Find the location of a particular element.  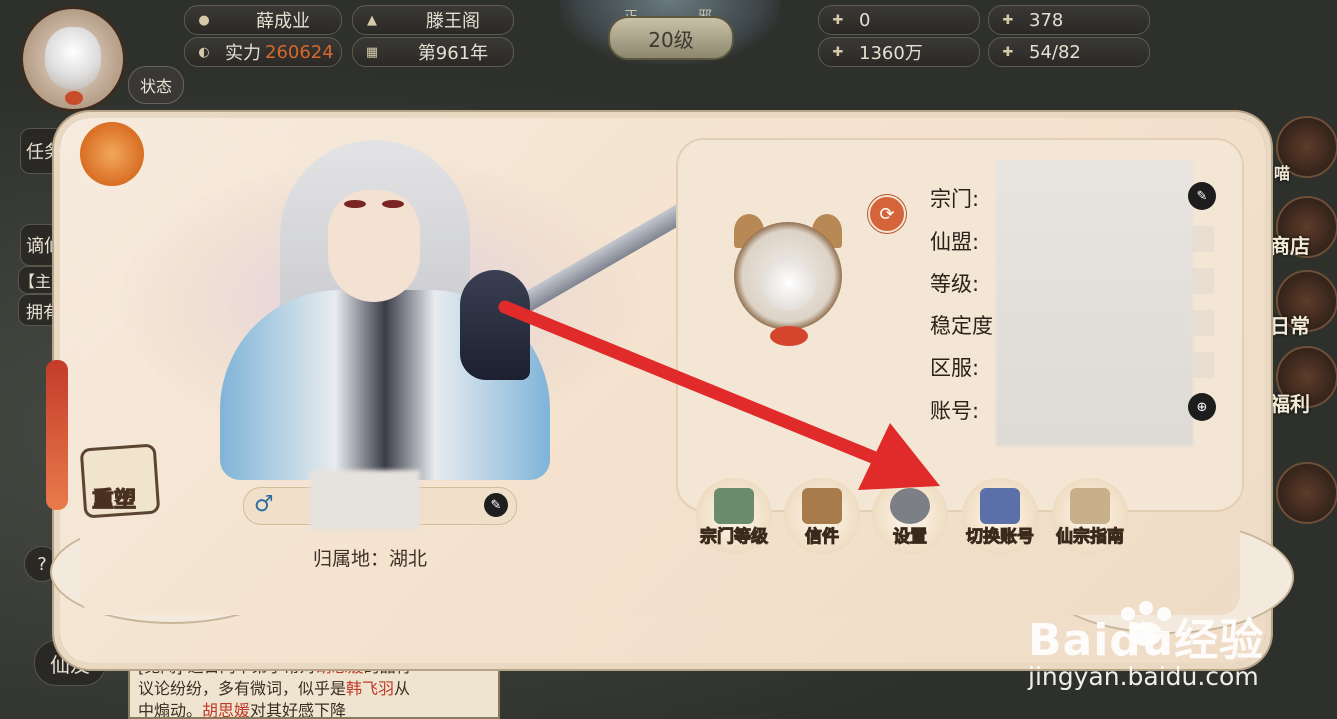

bow-decoration is located at coordinates (789, 336).